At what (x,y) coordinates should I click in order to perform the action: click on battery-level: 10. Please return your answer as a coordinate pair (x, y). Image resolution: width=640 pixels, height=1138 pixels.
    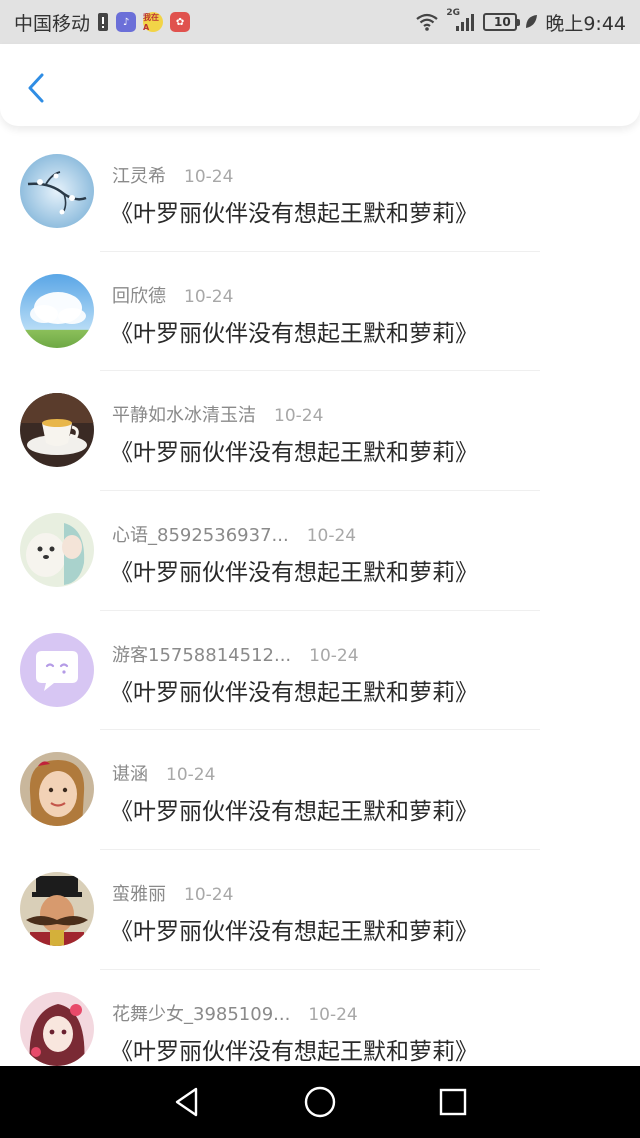
    Looking at the image, I should click on (502, 22).